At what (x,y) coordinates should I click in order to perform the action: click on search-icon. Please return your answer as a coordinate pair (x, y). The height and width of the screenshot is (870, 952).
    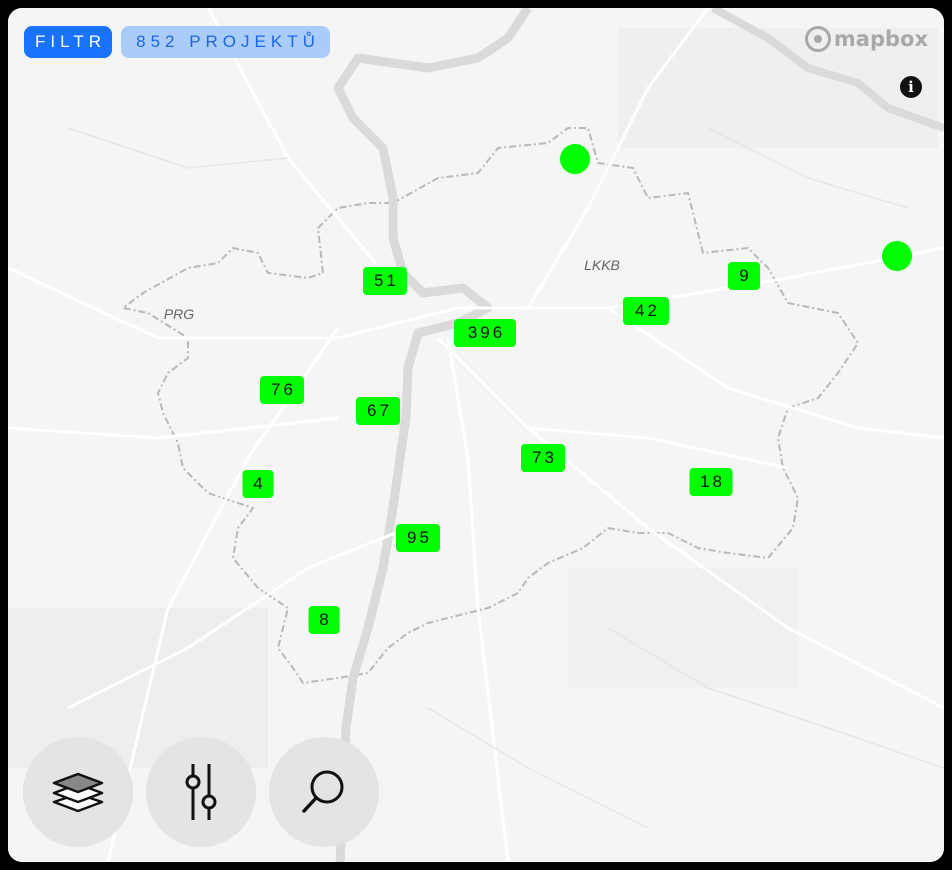
    Looking at the image, I should click on (323, 791).